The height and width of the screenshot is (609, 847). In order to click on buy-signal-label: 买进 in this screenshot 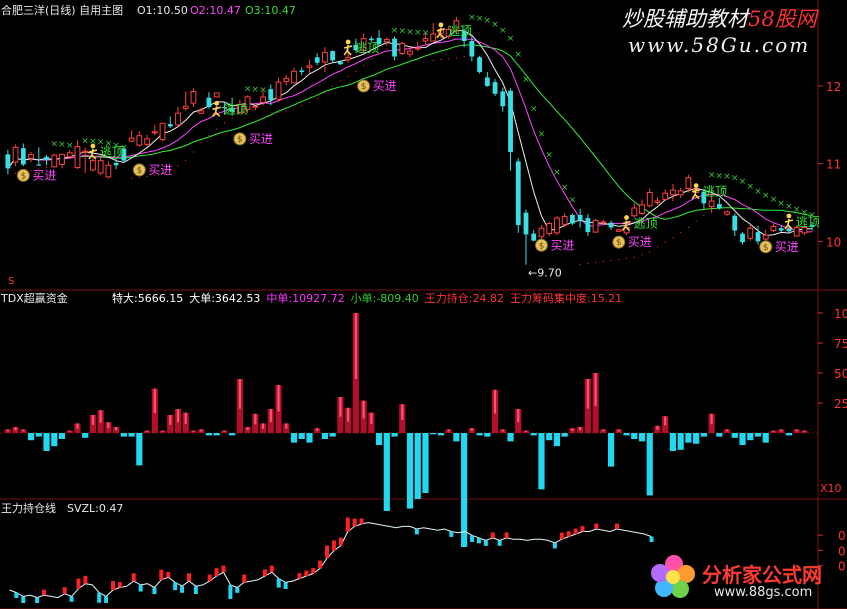, I will do `click(261, 139)`.